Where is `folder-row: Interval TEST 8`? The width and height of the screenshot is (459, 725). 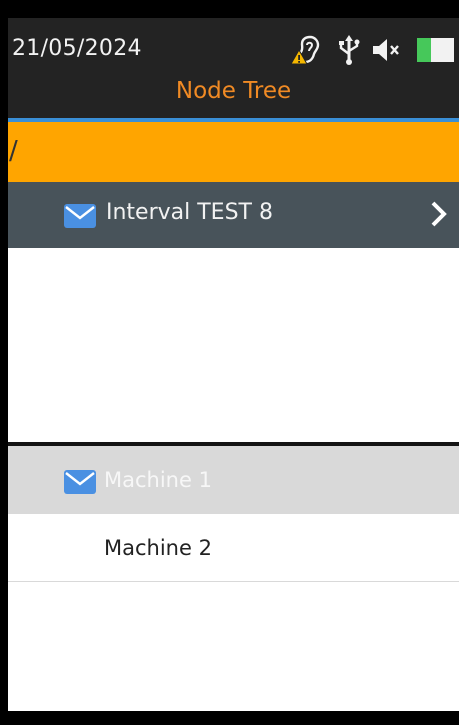 folder-row: Interval TEST 8 is located at coordinates (233, 215).